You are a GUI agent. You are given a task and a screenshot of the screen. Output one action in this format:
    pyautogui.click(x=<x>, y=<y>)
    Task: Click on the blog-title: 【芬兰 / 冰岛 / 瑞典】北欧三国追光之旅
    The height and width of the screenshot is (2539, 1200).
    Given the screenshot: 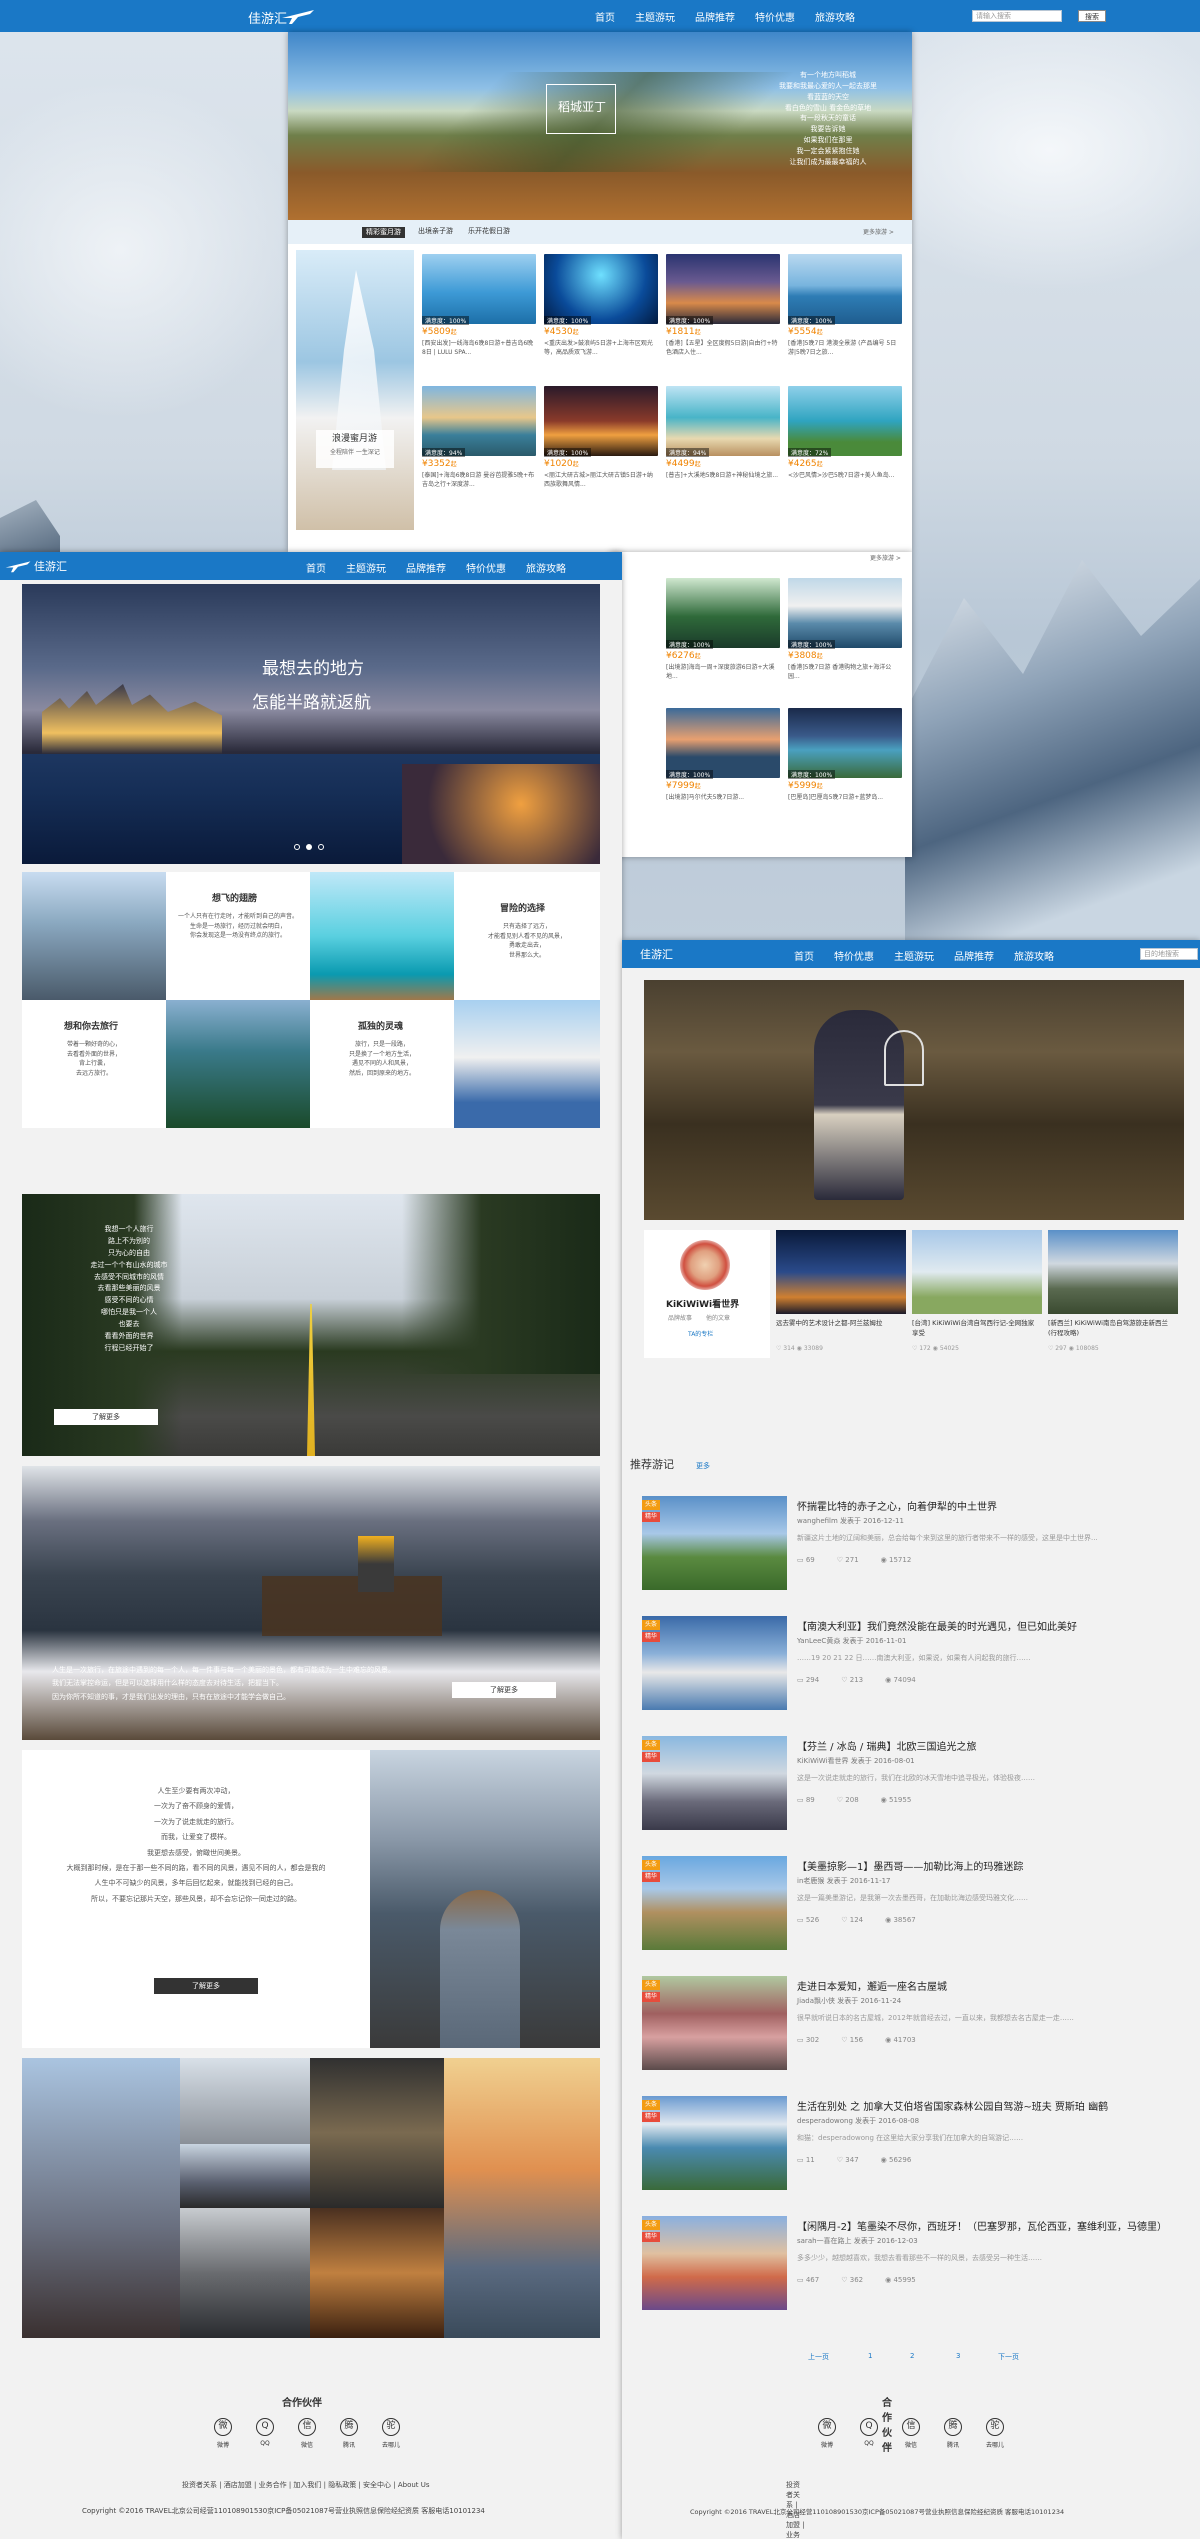 What is the action you would take?
    pyautogui.click(x=886, y=1745)
    